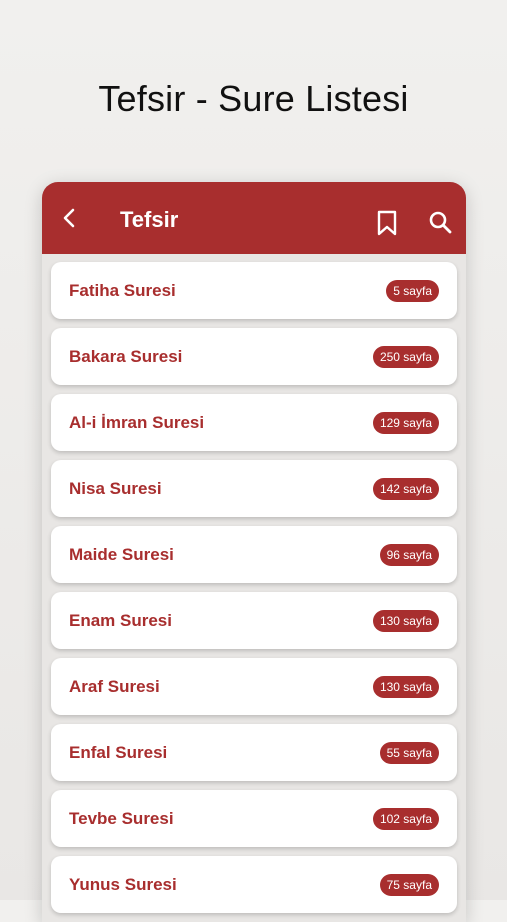 The height and width of the screenshot is (922, 507). Describe the element at coordinates (118, 752) in the screenshot. I see `surah-name: Enfal Suresi` at that location.